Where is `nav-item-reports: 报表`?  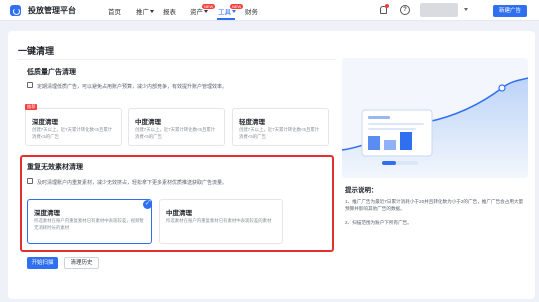 nav-item-reports: 报表 is located at coordinates (169, 11).